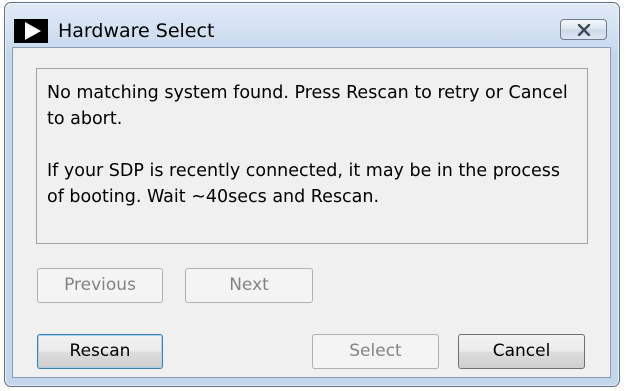  Describe the element at coordinates (312, 25) in the screenshot. I see `title-bar: Hardware Select` at that location.